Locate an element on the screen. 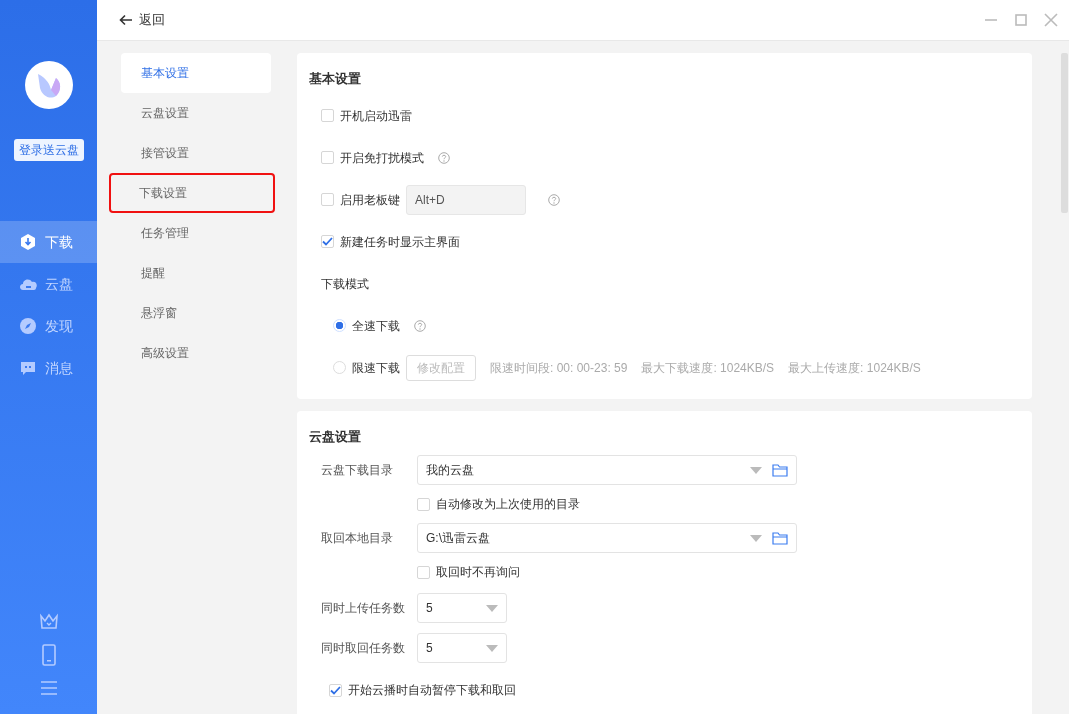 This screenshot has width=1069, height=714. directory-field: 我的云盘 is located at coordinates (607, 470).